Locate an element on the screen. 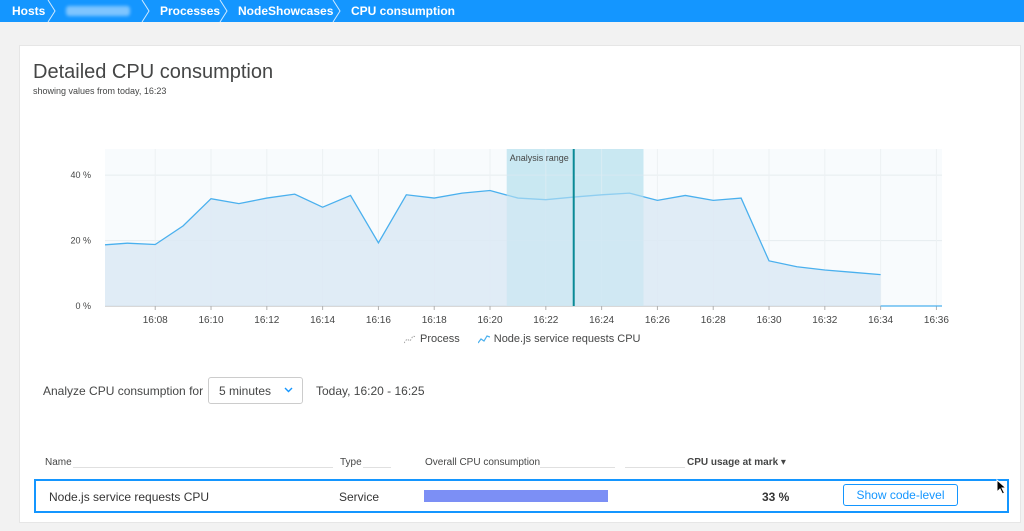 This screenshot has width=1024, height=531. row-name: Node.js service requests CPU is located at coordinates (129, 497).